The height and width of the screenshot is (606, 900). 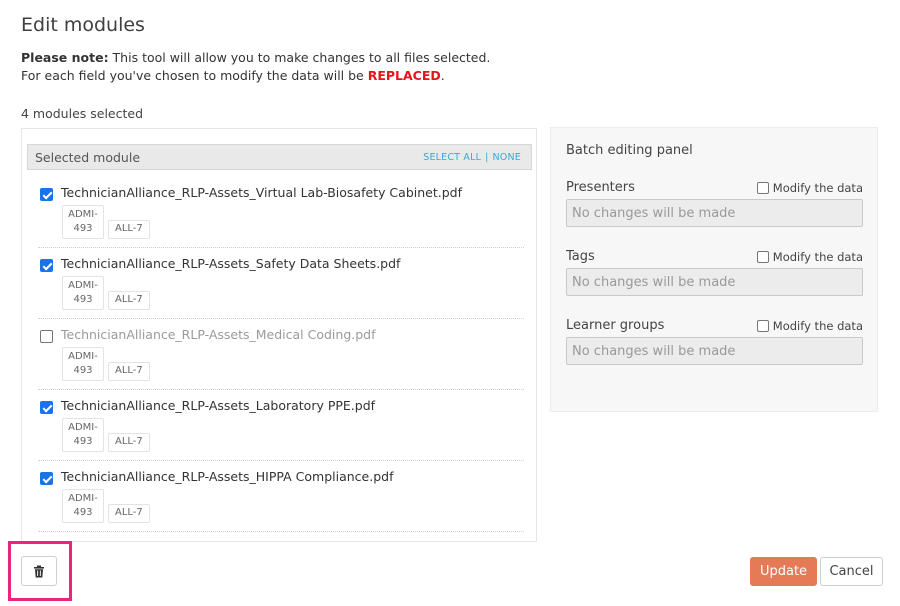 What do you see at coordinates (714, 351) in the screenshot?
I see `learner-groups-input: No changes will be made` at bounding box center [714, 351].